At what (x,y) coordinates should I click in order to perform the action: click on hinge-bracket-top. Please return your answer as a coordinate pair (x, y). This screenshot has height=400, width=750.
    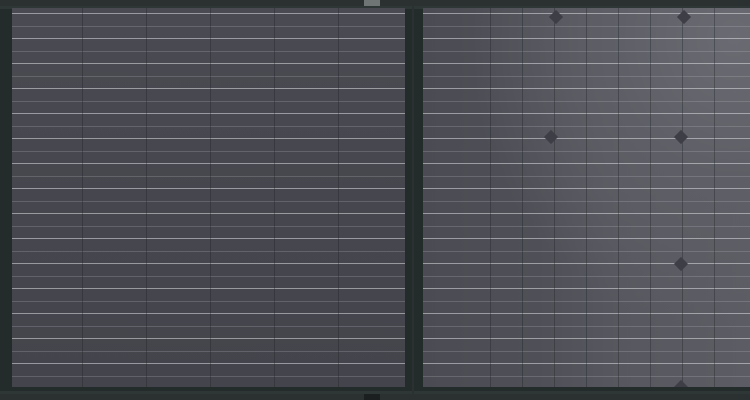
    Looking at the image, I should click on (372, 3).